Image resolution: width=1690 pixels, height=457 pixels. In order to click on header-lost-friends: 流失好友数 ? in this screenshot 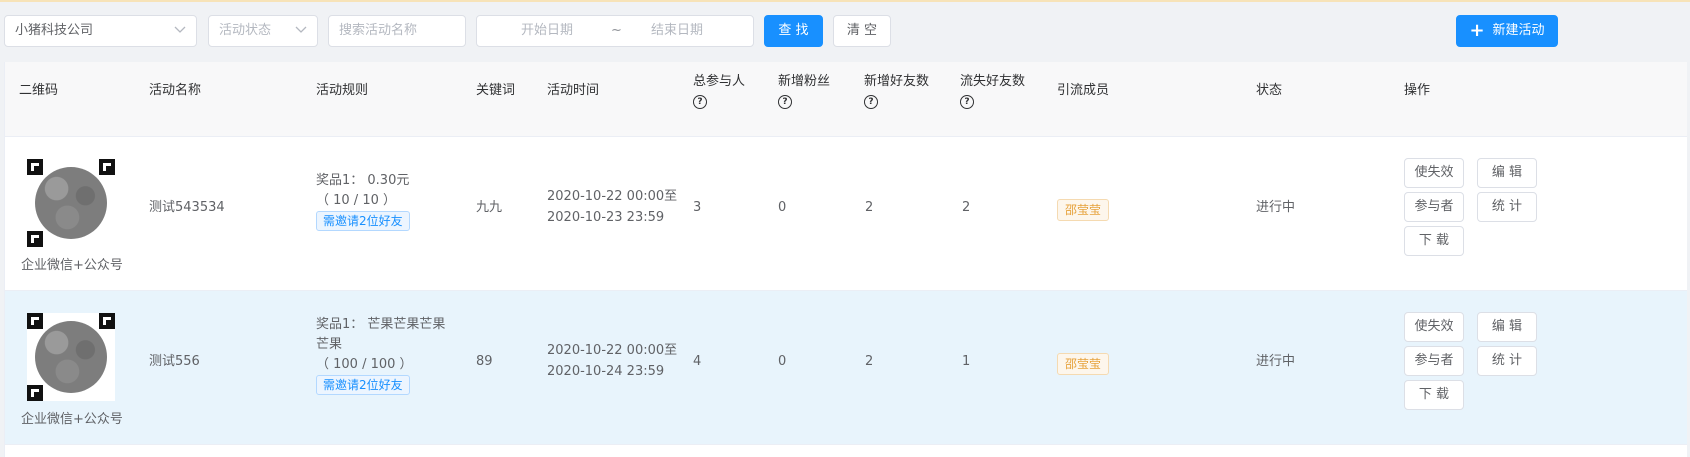, I will do `click(992, 90)`.